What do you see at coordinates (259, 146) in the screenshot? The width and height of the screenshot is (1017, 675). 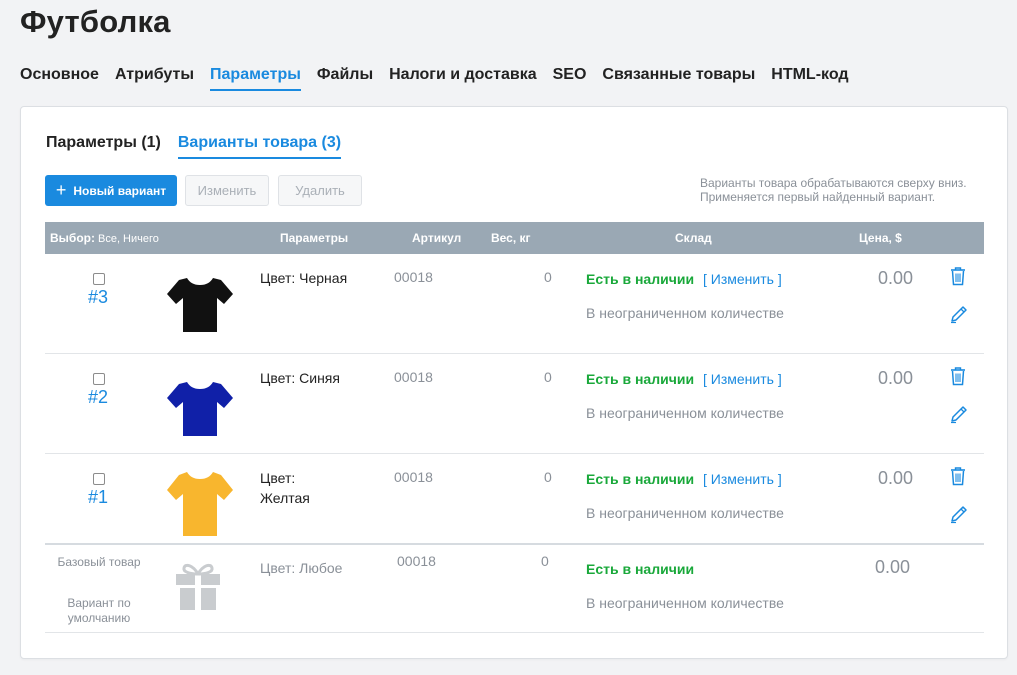 I see `subtab-variants: Варианты товара (3)` at bounding box center [259, 146].